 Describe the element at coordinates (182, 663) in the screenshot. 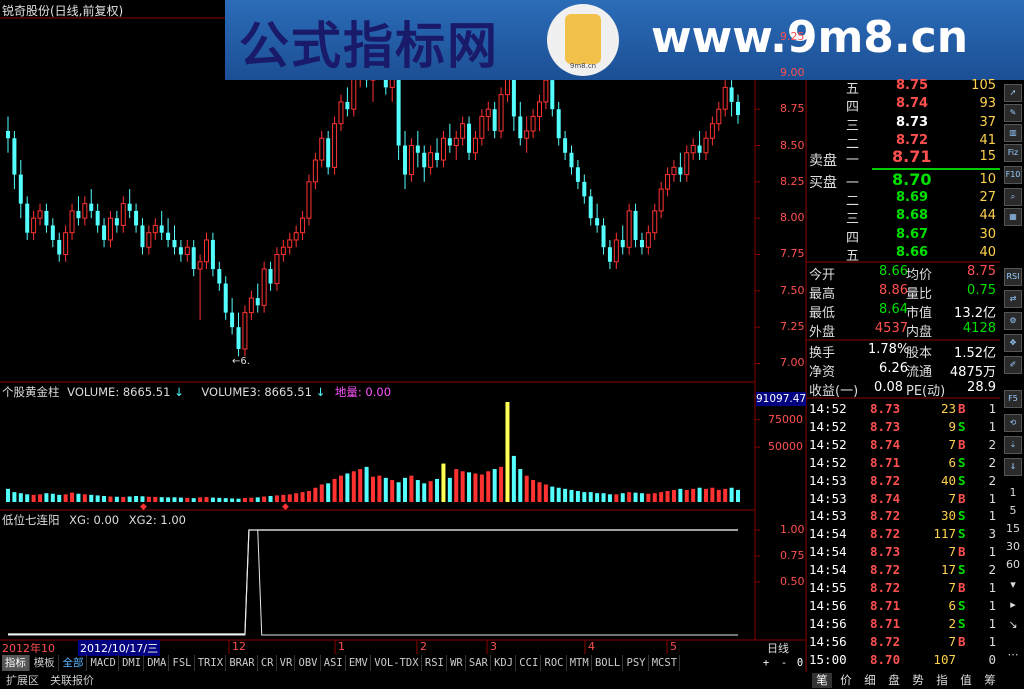

I see `tab-fsl: FSL` at that location.